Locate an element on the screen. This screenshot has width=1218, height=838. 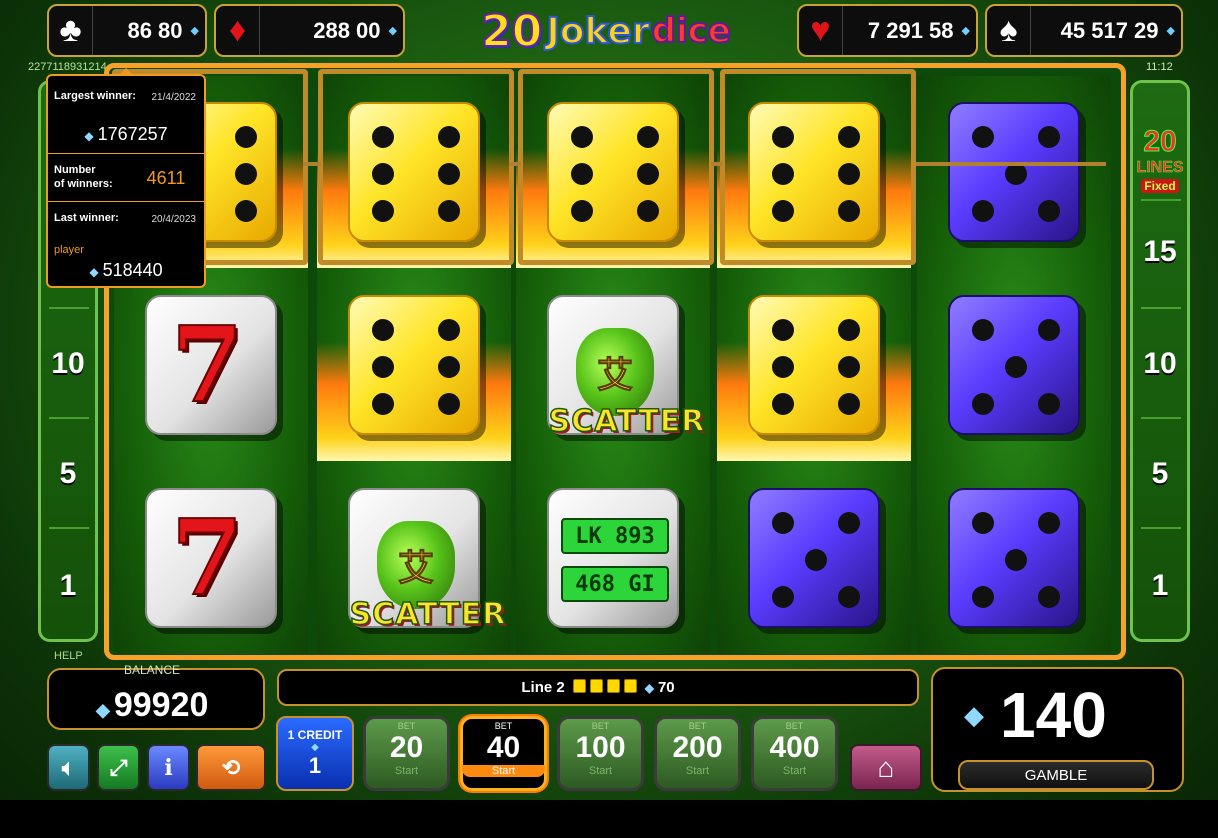
bet-button-400: BET 400 Start is located at coordinates (794, 753).